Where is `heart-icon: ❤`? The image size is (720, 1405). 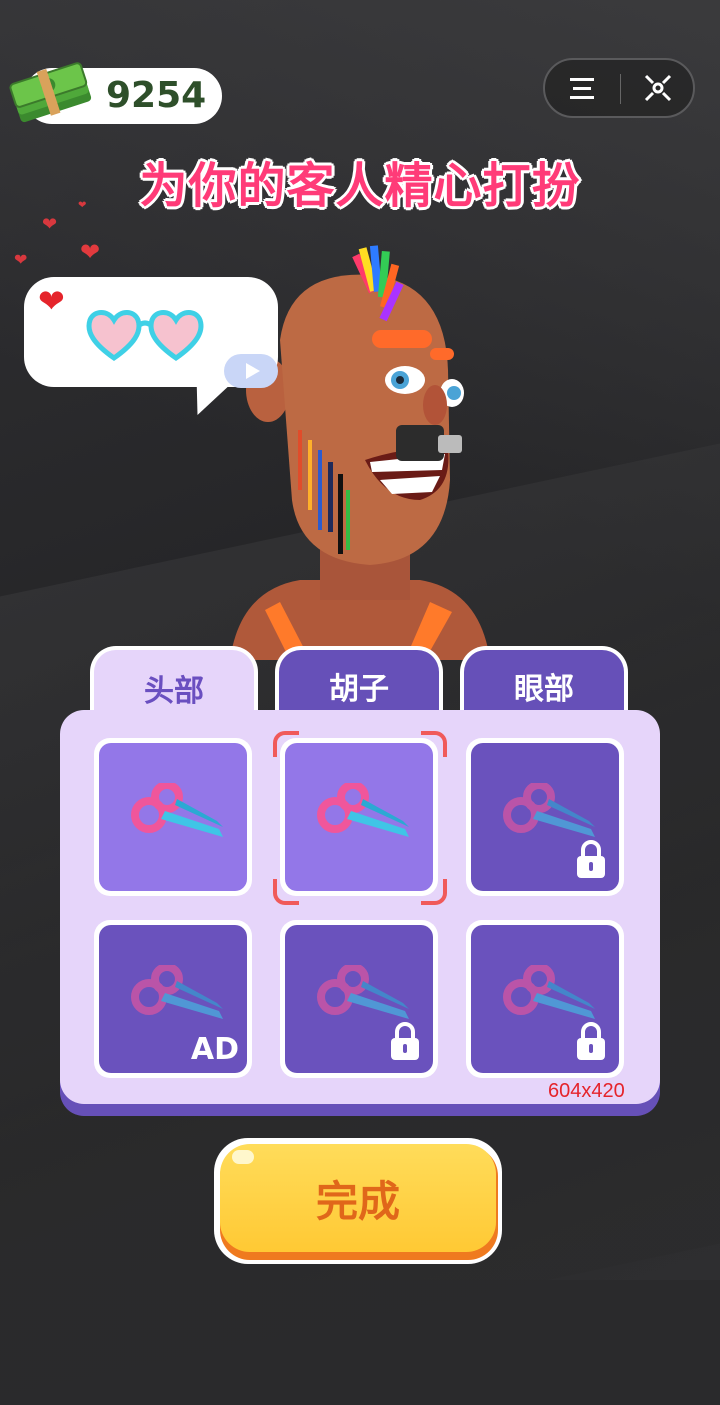
heart-icon: ❤ is located at coordinates (51, 301).